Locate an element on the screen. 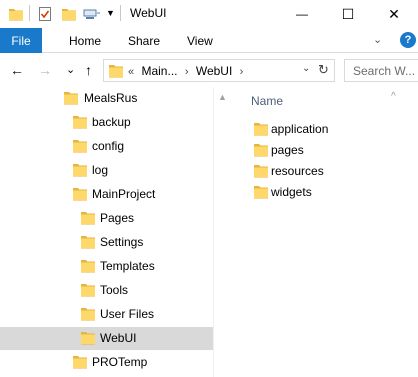 Image resolution: width=418 pixels, height=377 pixels. tree-item-templates: Templates is located at coordinates (106, 266).